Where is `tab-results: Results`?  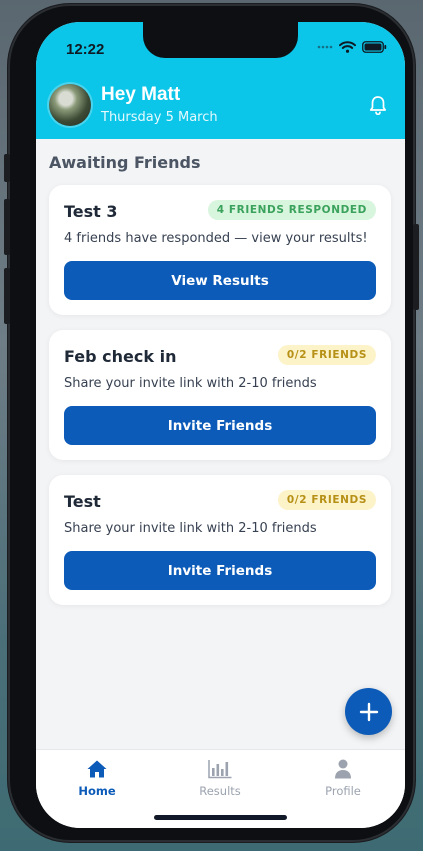
tab-results: Results is located at coordinates (220, 778).